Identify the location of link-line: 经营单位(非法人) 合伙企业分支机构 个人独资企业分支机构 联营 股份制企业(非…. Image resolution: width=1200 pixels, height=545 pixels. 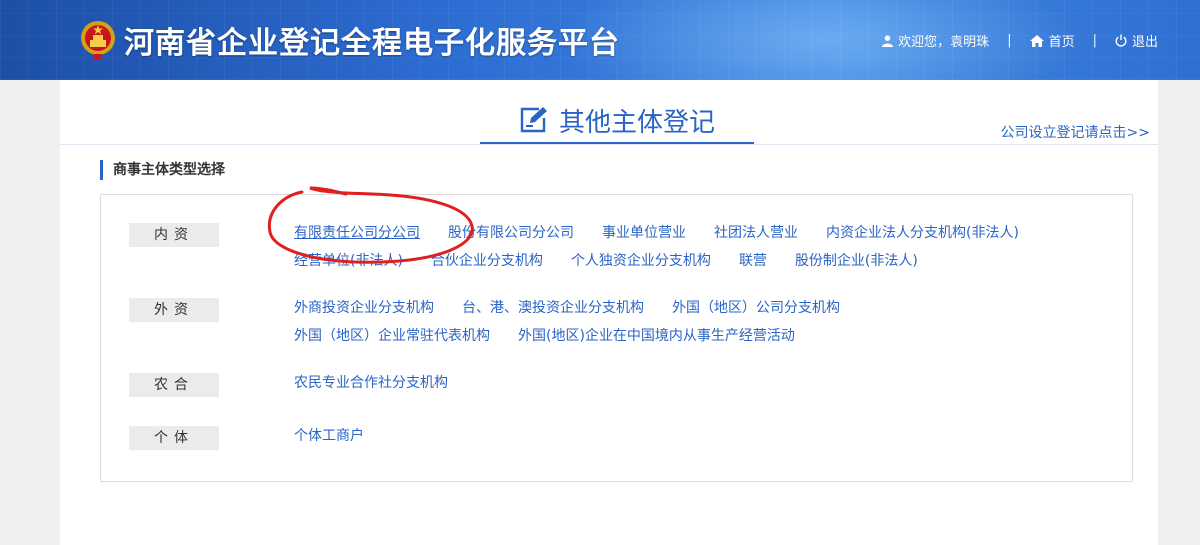
(689, 265).